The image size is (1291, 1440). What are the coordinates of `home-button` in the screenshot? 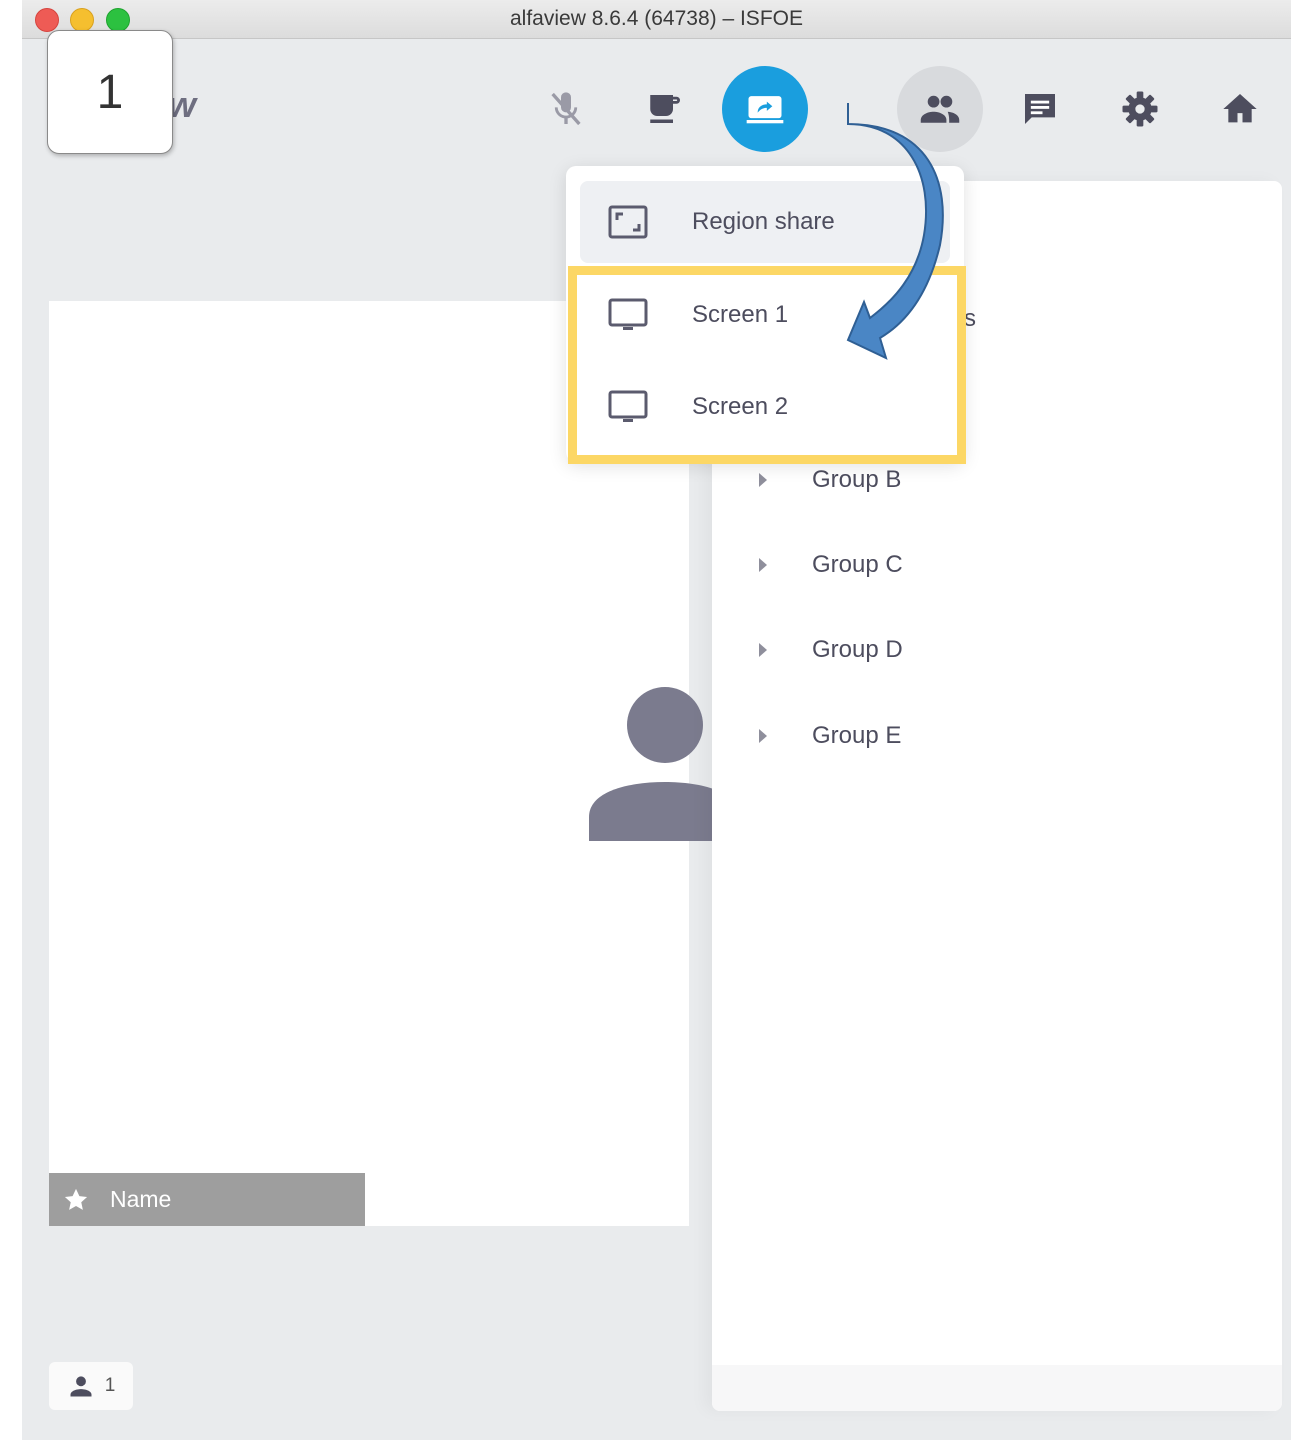 It's located at (1240, 109).